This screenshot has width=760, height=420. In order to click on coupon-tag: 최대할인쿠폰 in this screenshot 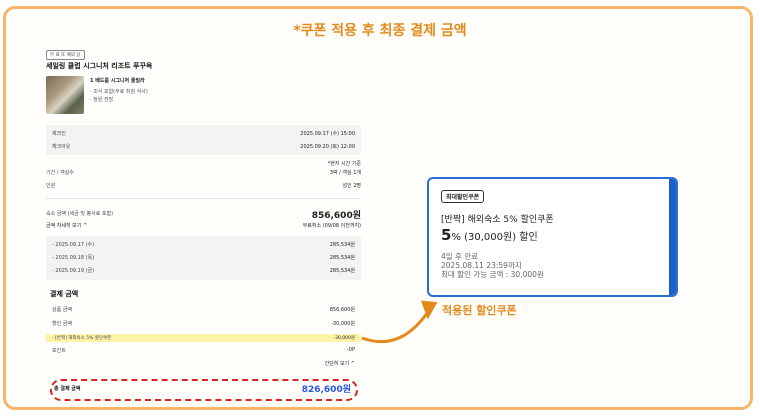, I will do `click(463, 196)`.